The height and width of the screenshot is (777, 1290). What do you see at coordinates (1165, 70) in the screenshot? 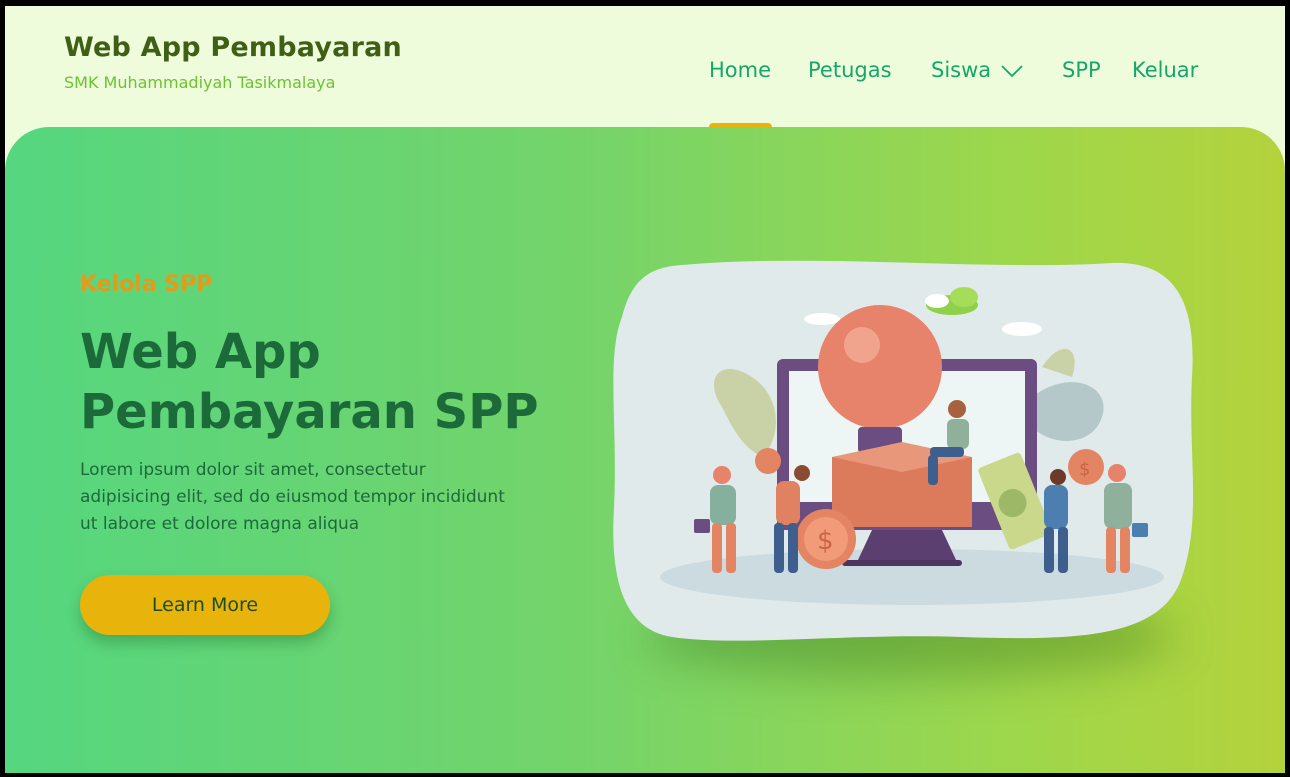
I see `nav-item-keluar: Keluar` at bounding box center [1165, 70].